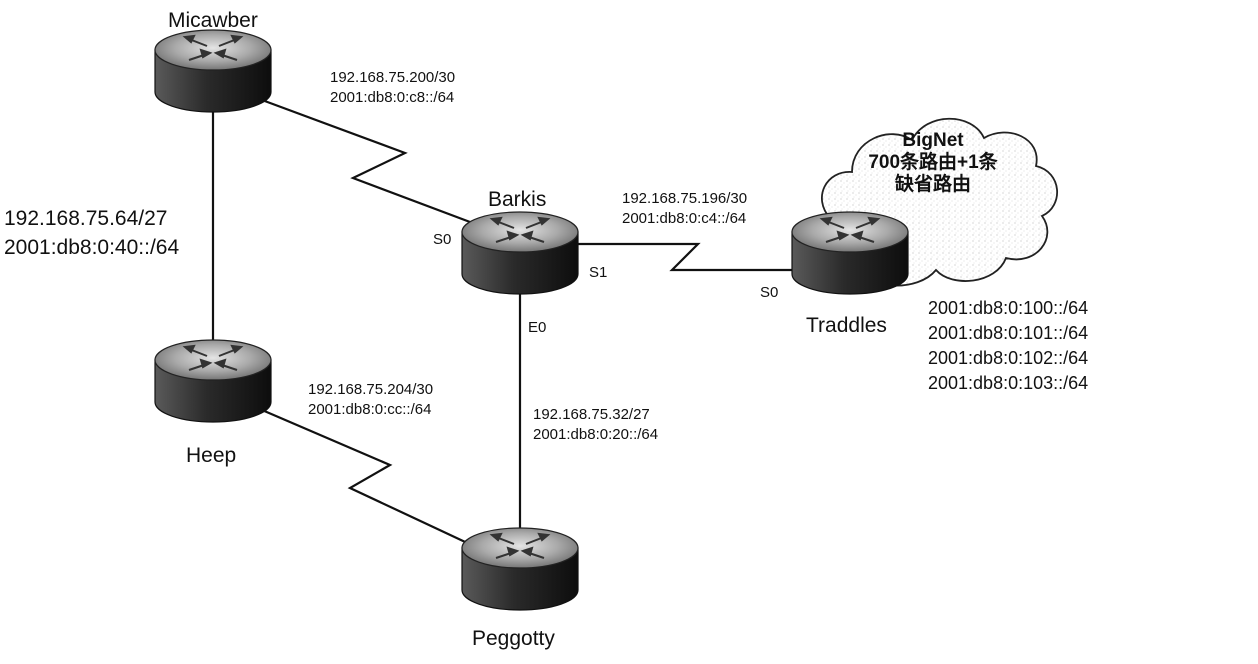 The image size is (1258, 664). I want to click on link-micawber-barkis-ipv4: 192.168.75.200/30, so click(393, 77).